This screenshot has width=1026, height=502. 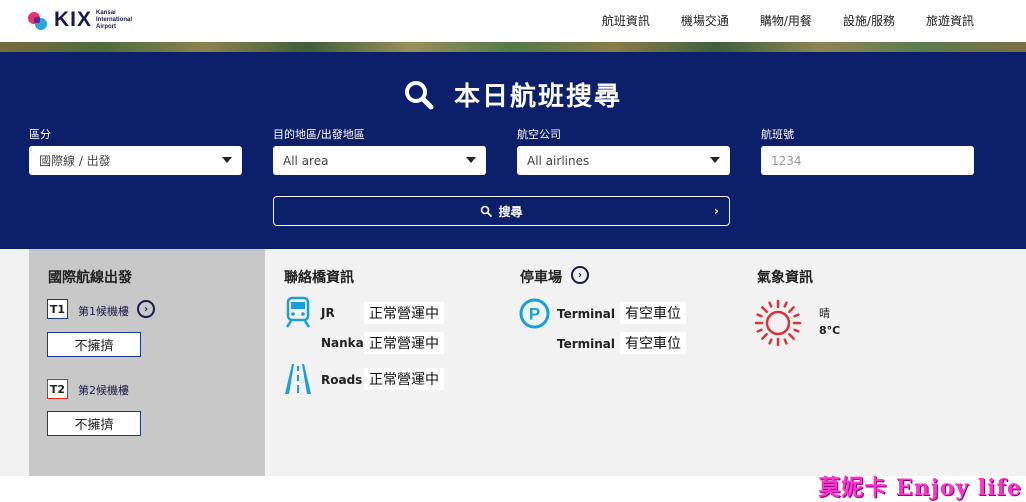 I want to click on search-title-text: 本日航班搜尋, so click(x=537, y=97).